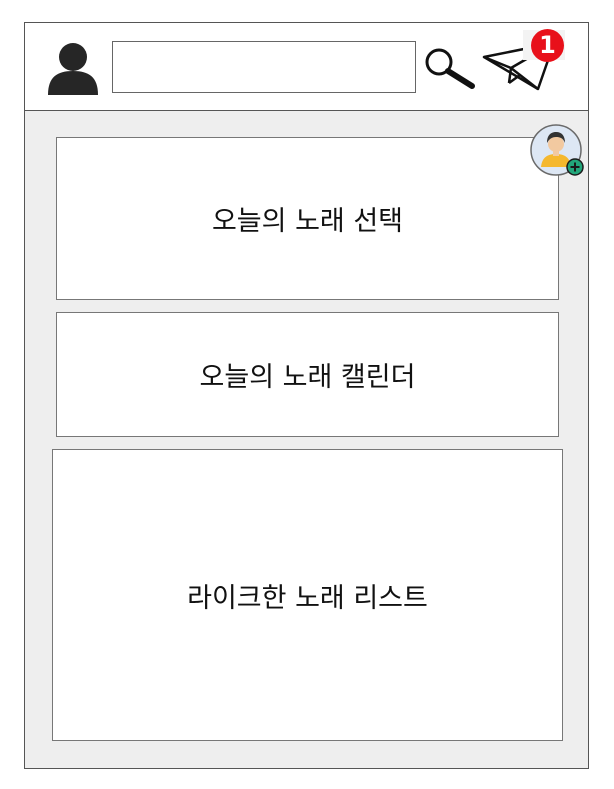 The width and height of the screenshot is (614, 789). Describe the element at coordinates (307, 377) in the screenshot. I see `today-song-calendar-label: 오늘의 노래 캘린더` at that location.